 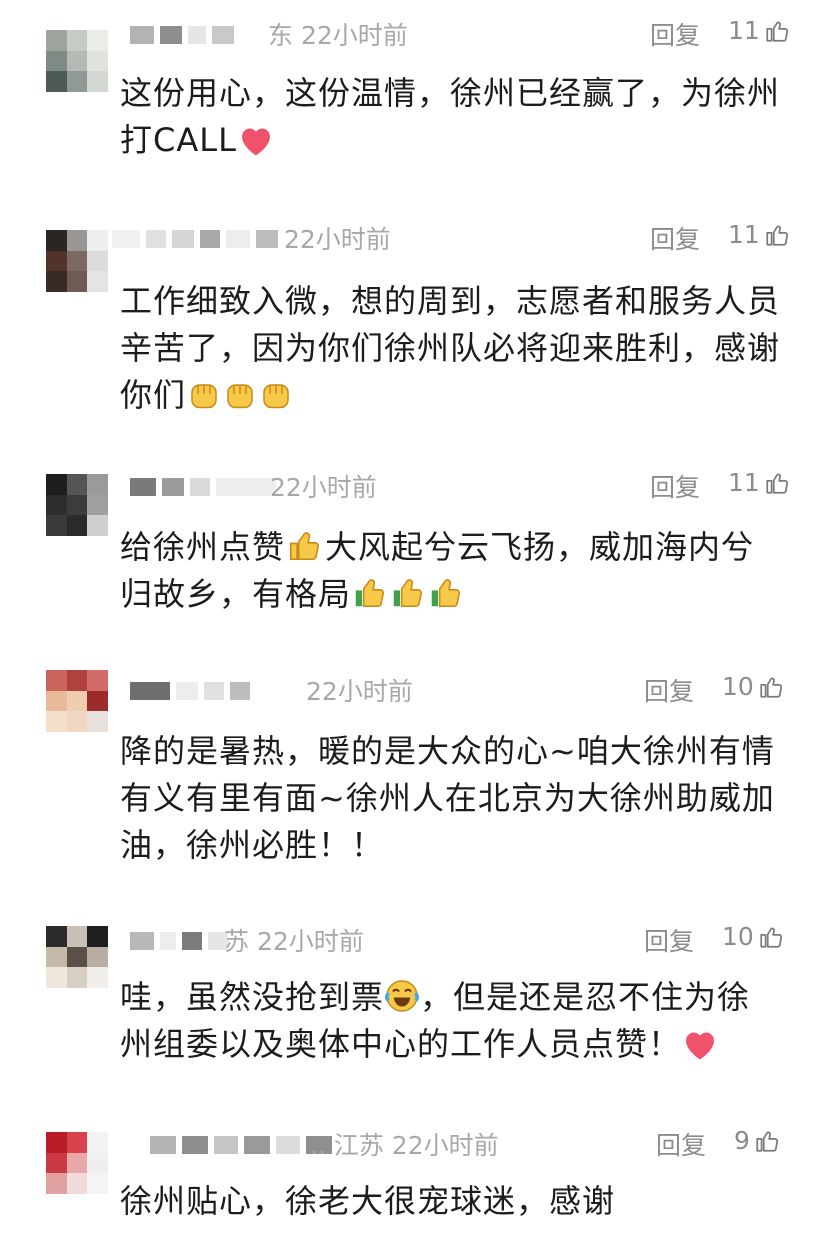 I want to click on location-time: 苏 22小时前, so click(x=294, y=941).